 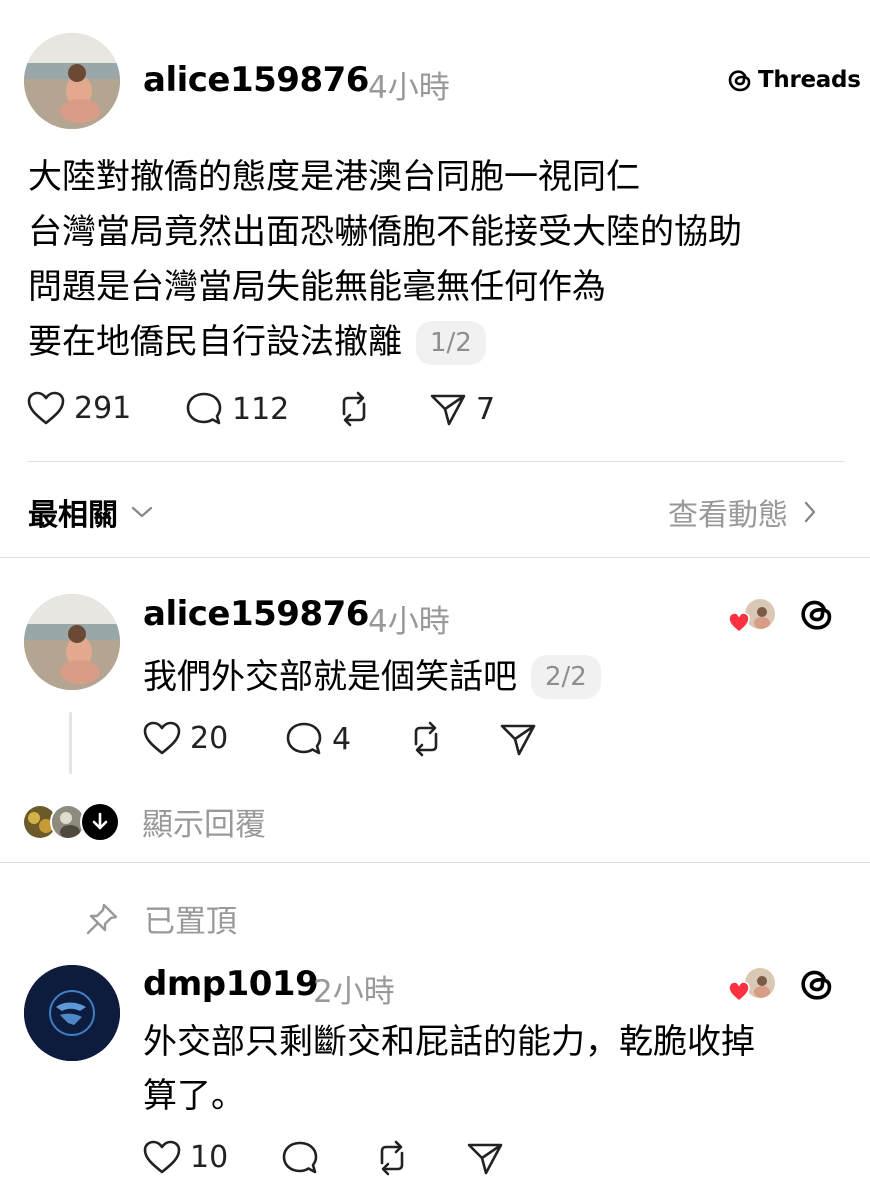 I want to click on threads-logo: Threads, so click(x=794, y=80).